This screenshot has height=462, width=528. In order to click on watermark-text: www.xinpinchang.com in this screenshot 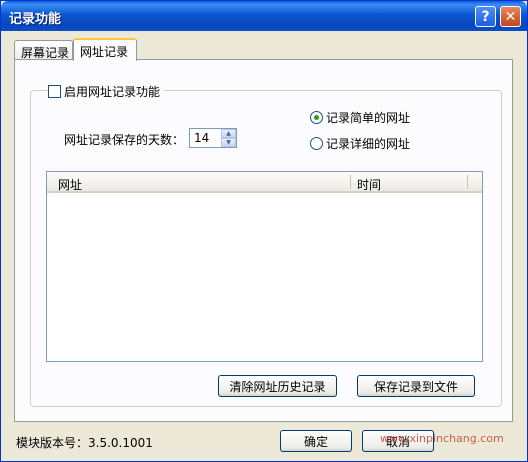, I will do `click(442, 438)`.